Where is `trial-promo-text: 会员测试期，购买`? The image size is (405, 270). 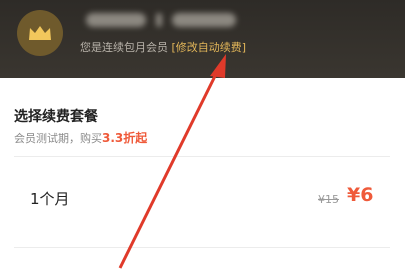 trial-promo-text: 会员测试期，购买 is located at coordinates (58, 138).